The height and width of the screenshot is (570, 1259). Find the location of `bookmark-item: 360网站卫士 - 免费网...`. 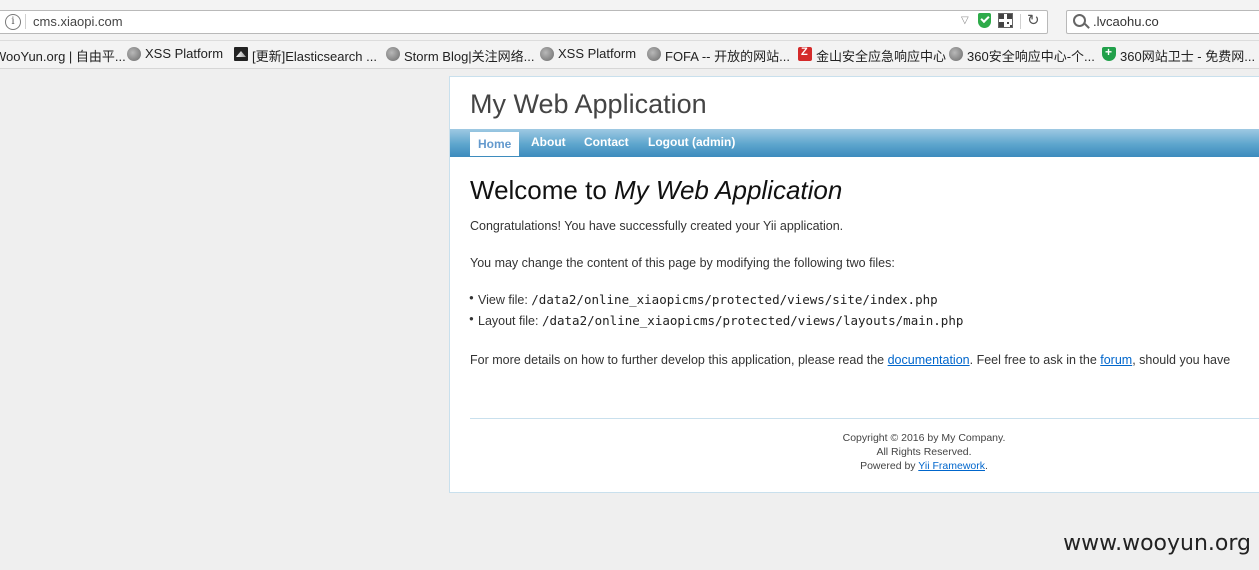

bookmark-item: 360网站卫士 - 免费网... is located at coordinates (1179, 55).